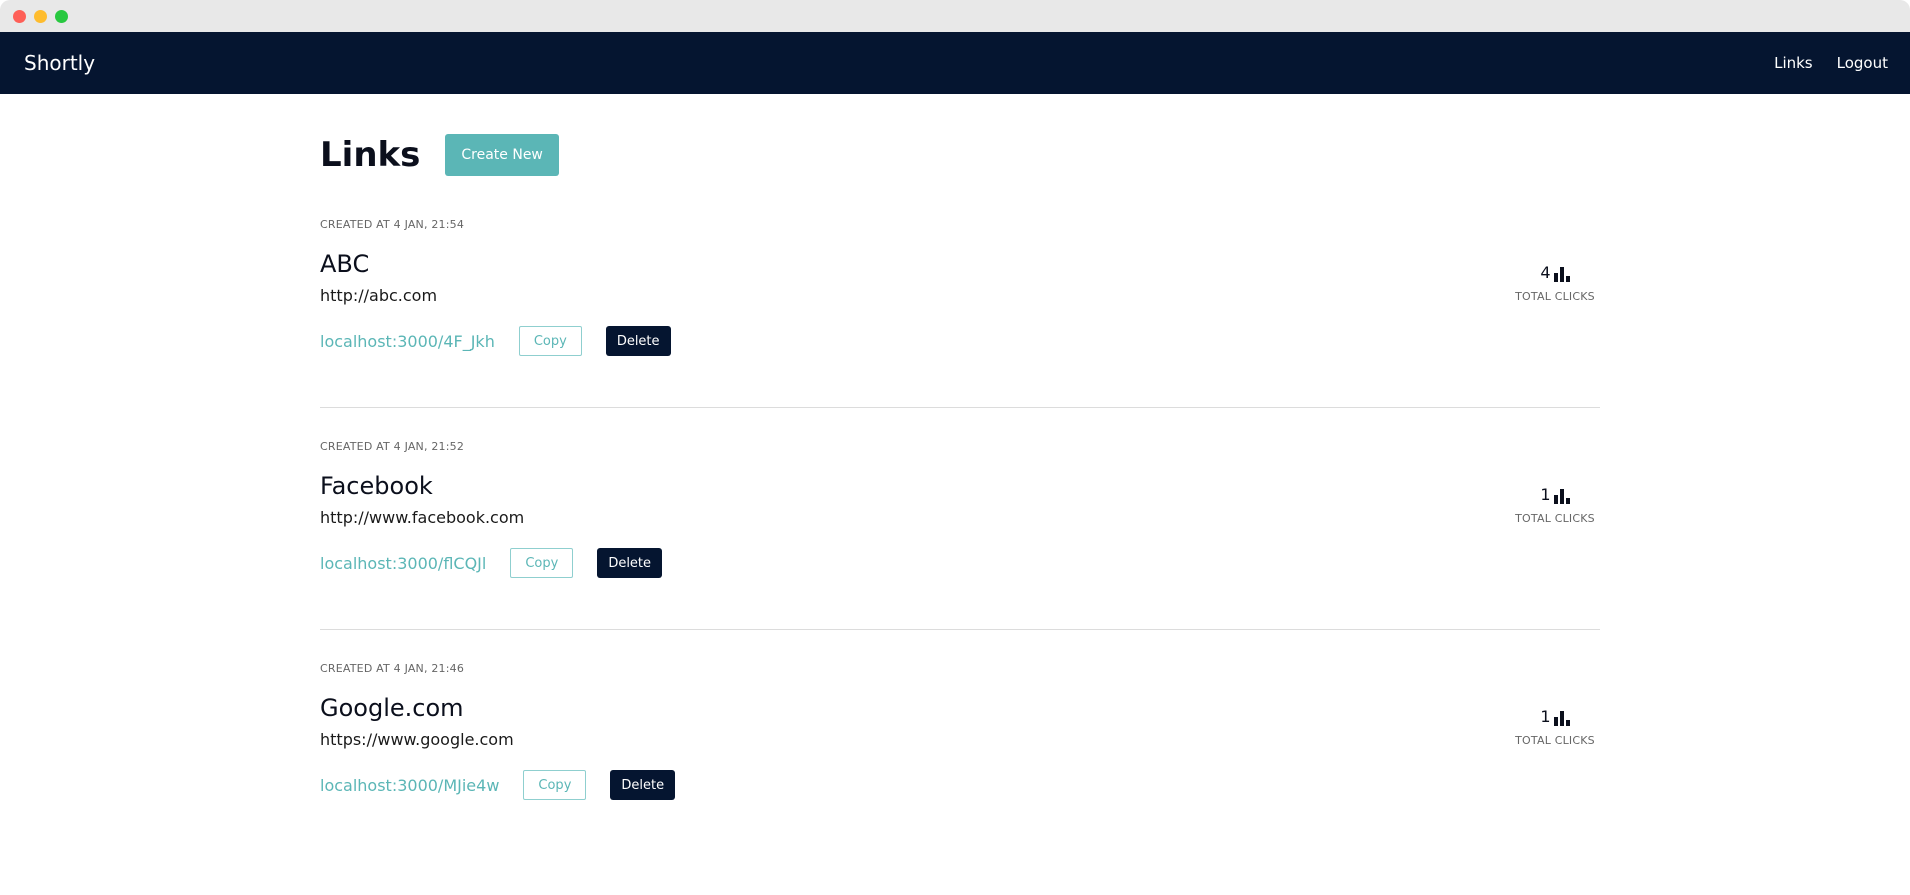  Describe the element at coordinates (417, 739) in the screenshot. I see `original-url: https://www.google.com` at that location.